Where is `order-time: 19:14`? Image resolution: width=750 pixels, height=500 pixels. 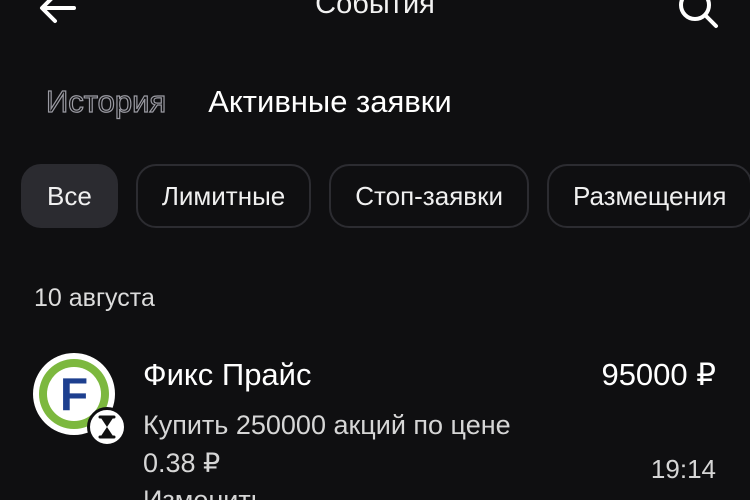 order-time: 19:14 is located at coordinates (683, 469).